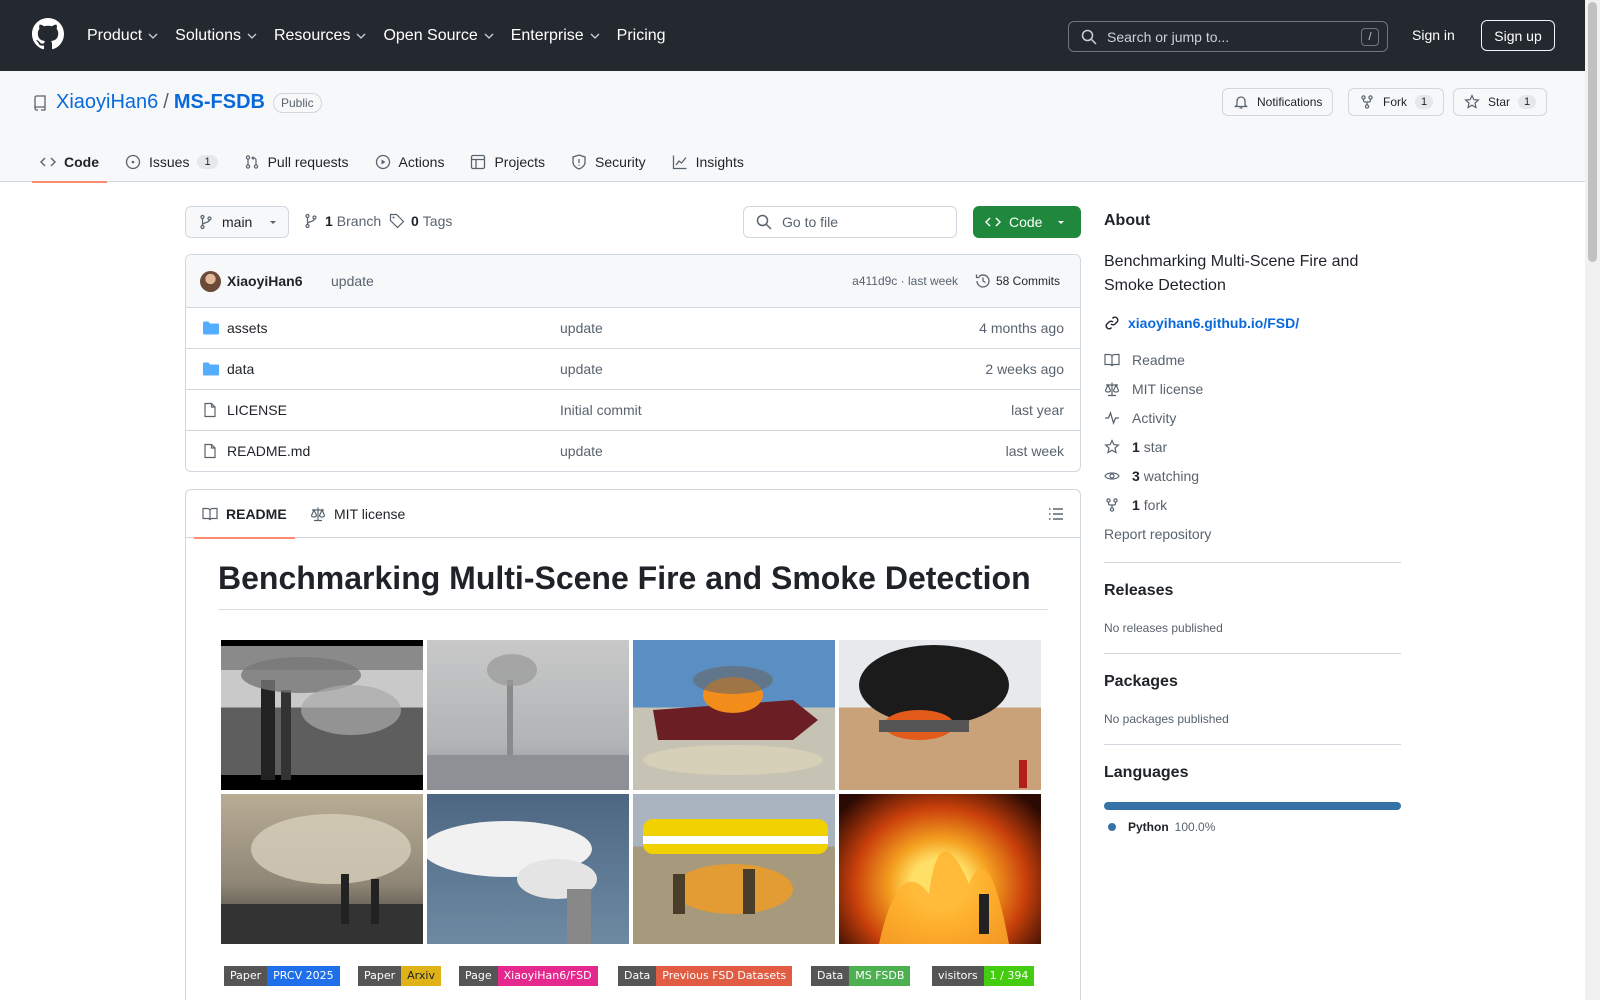 The height and width of the screenshot is (1000, 1600). What do you see at coordinates (1518, 35) in the screenshot?
I see `sign-up-button: Sign up` at bounding box center [1518, 35].